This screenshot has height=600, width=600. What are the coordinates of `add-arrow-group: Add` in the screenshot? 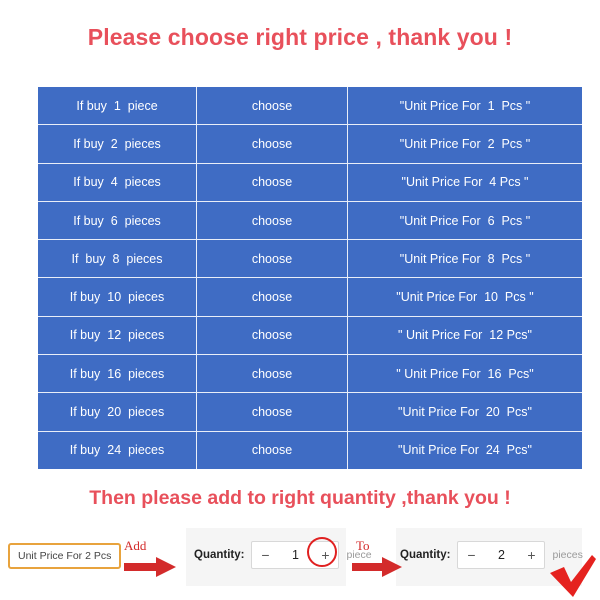 It's located at (151, 560).